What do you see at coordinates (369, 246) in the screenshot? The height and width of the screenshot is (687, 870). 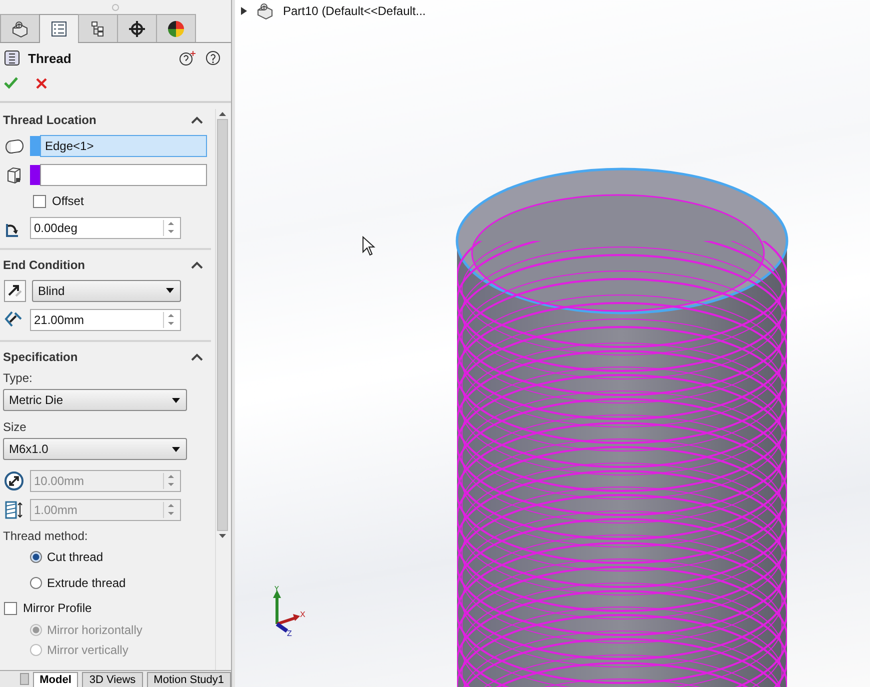 I see `pointer-icon` at bounding box center [369, 246].